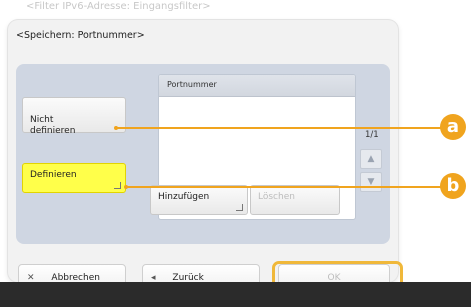 The image size is (471, 307). Describe the element at coordinates (372, 135) in the screenshot. I see `page-indicator: 1/1` at that location.